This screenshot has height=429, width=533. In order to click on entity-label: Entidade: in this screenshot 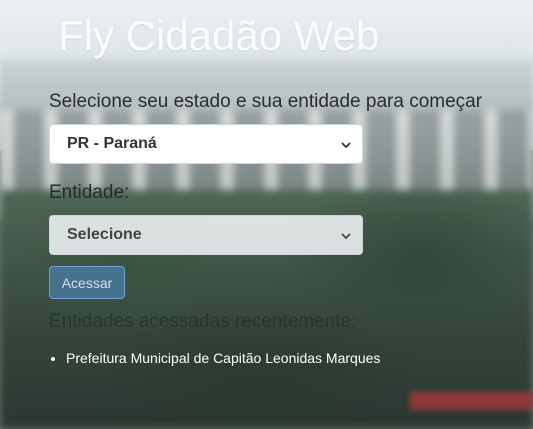, I will do `click(89, 192)`.